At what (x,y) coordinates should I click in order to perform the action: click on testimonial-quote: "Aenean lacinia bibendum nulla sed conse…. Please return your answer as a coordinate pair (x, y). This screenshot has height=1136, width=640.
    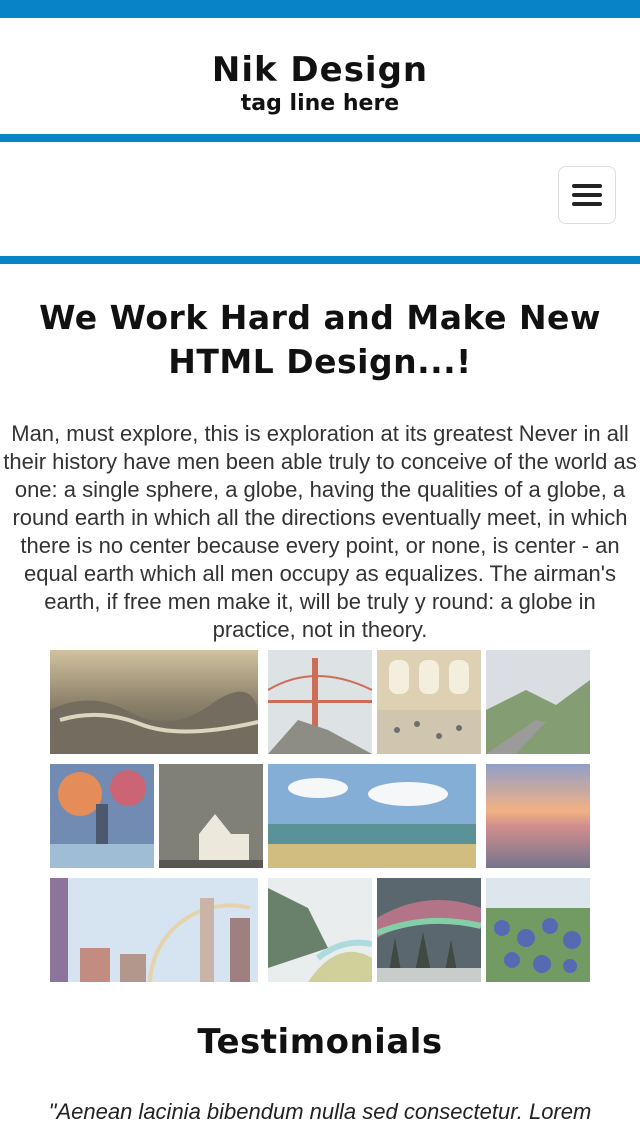
    Looking at the image, I should click on (320, 1111).